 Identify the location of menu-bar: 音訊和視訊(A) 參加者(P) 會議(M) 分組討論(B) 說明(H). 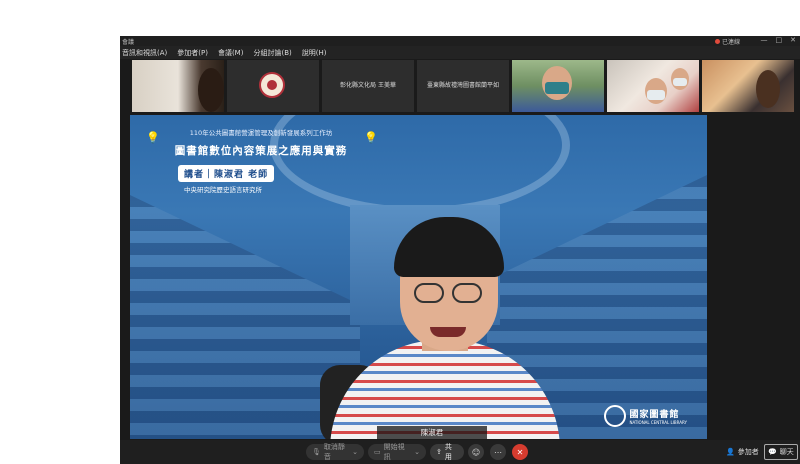
(460, 52).